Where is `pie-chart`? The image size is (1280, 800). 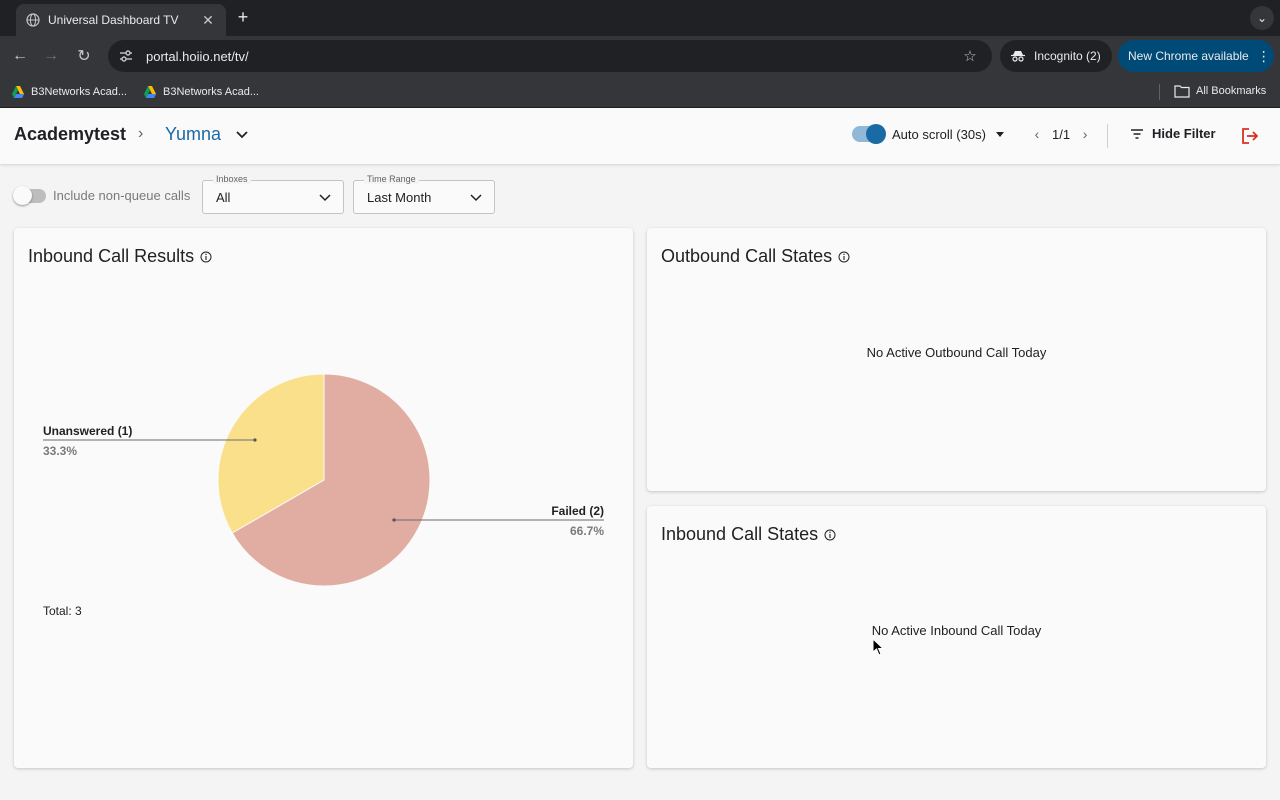
pie-chart is located at coordinates (323, 480).